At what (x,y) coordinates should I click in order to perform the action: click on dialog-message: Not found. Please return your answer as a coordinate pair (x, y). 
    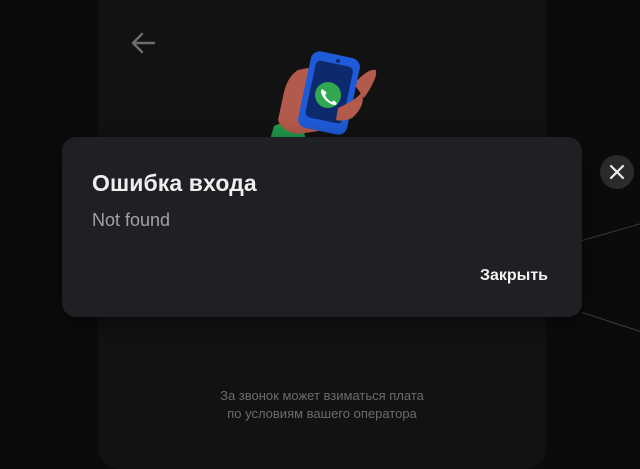
    Looking at the image, I should click on (131, 220).